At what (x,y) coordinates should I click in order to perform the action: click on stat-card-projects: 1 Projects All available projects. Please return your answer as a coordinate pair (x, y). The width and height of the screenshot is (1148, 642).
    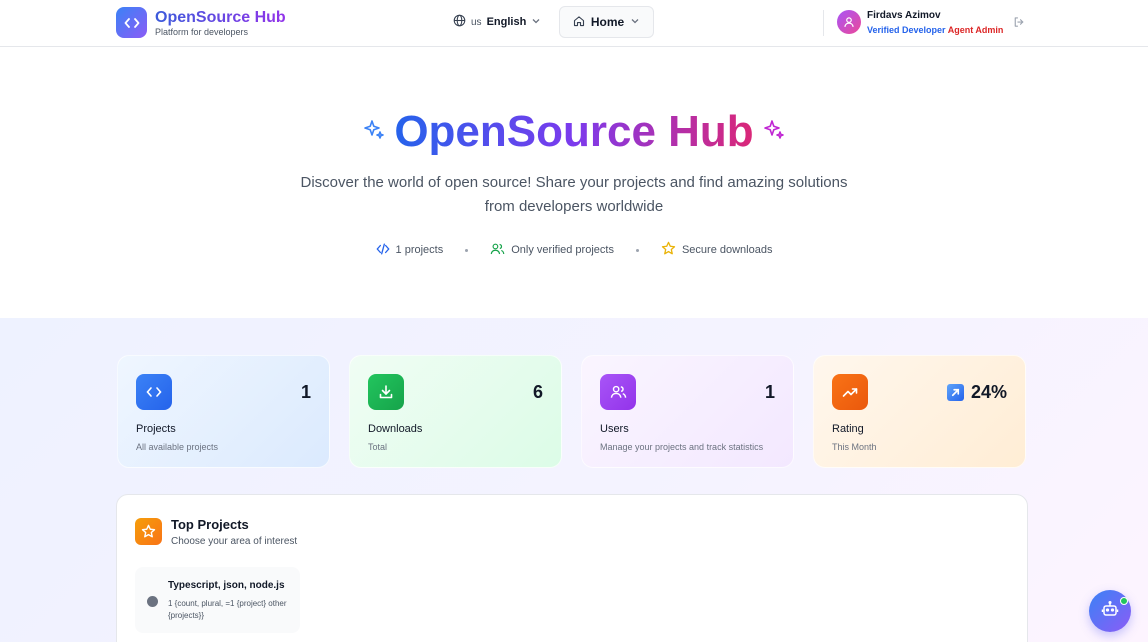
    Looking at the image, I should click on (223, 411).